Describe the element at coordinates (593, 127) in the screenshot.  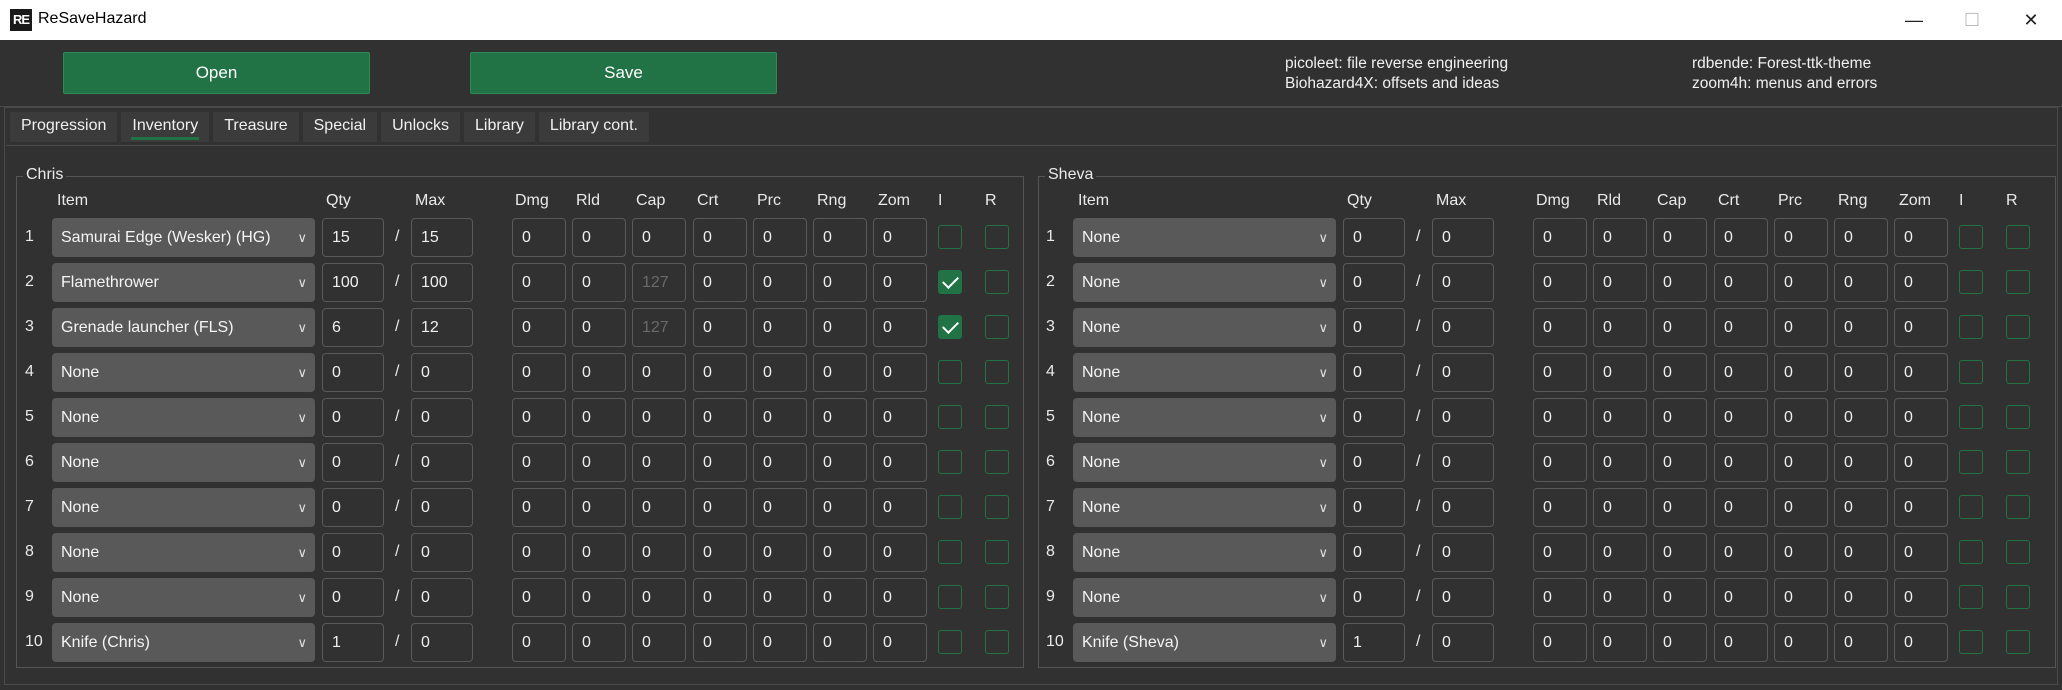
I see `tab-library-cont: Library cont.` at that location.